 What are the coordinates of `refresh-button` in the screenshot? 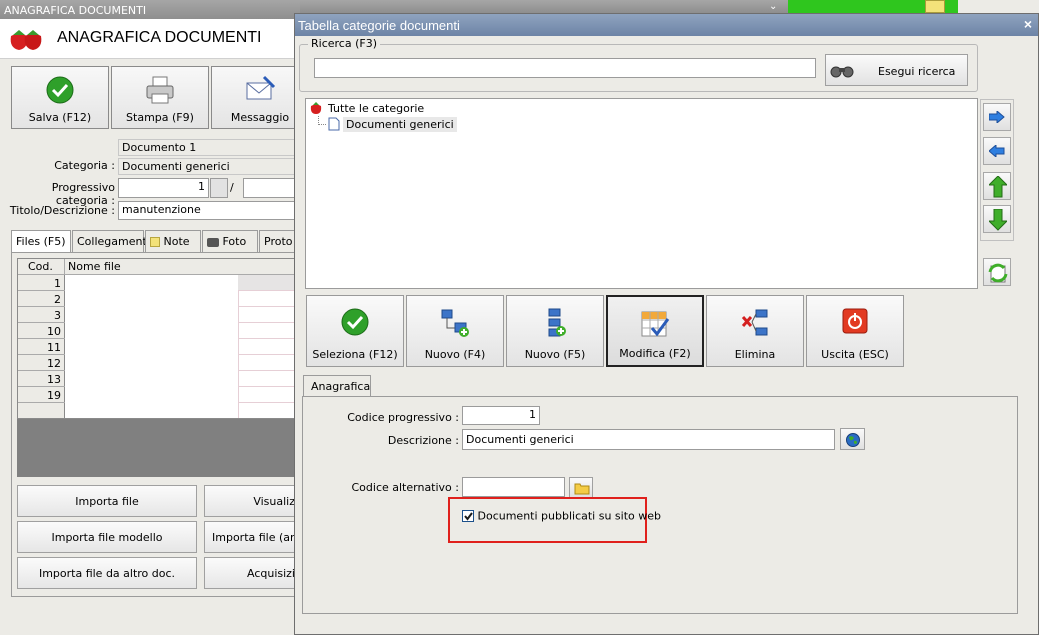 It's located at (997, 272).